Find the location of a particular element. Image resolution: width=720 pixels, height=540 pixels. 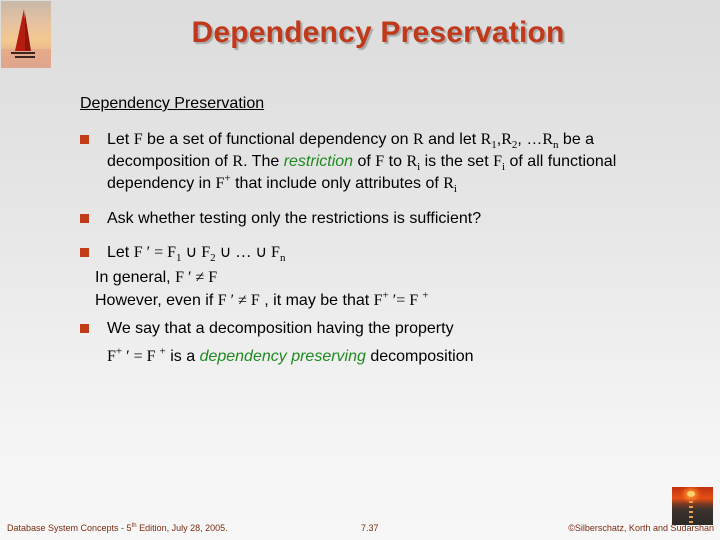

slide-title: Dependency Preservation is located at coordinates (378, 32).